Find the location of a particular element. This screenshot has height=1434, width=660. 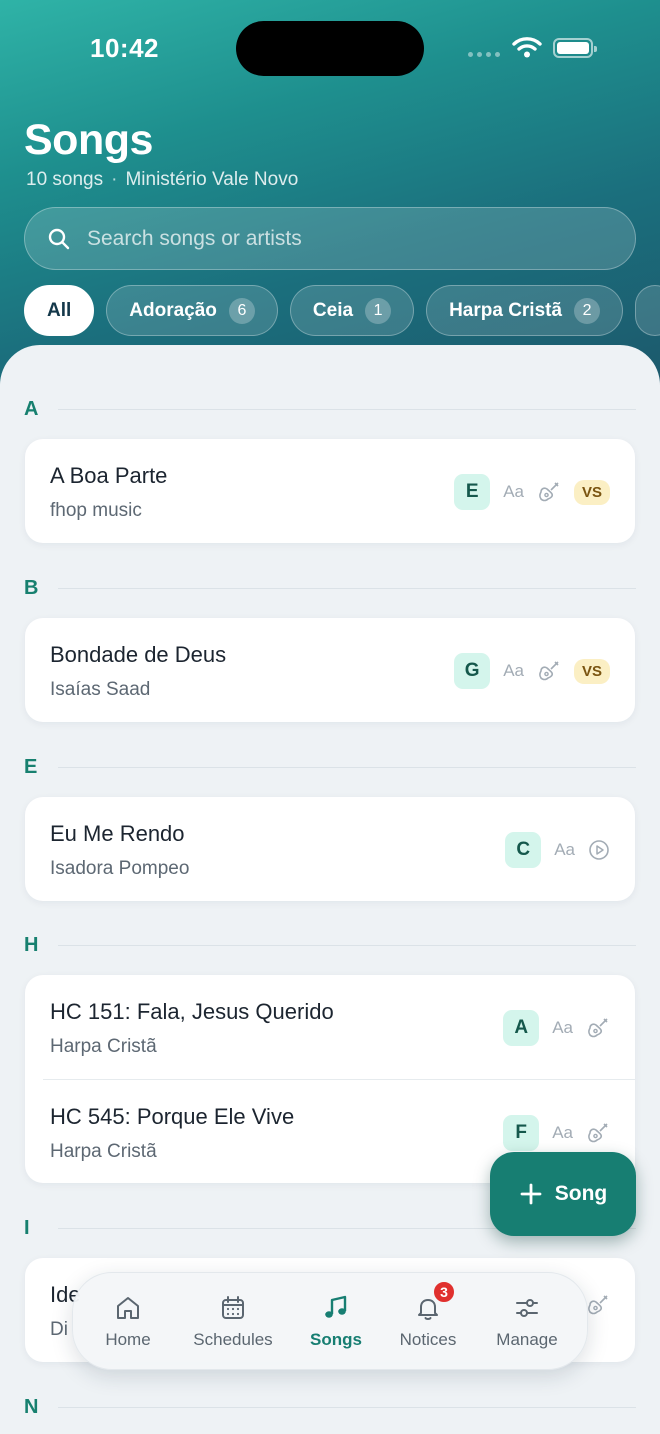

search-icon is located at coordinates (59, 238).